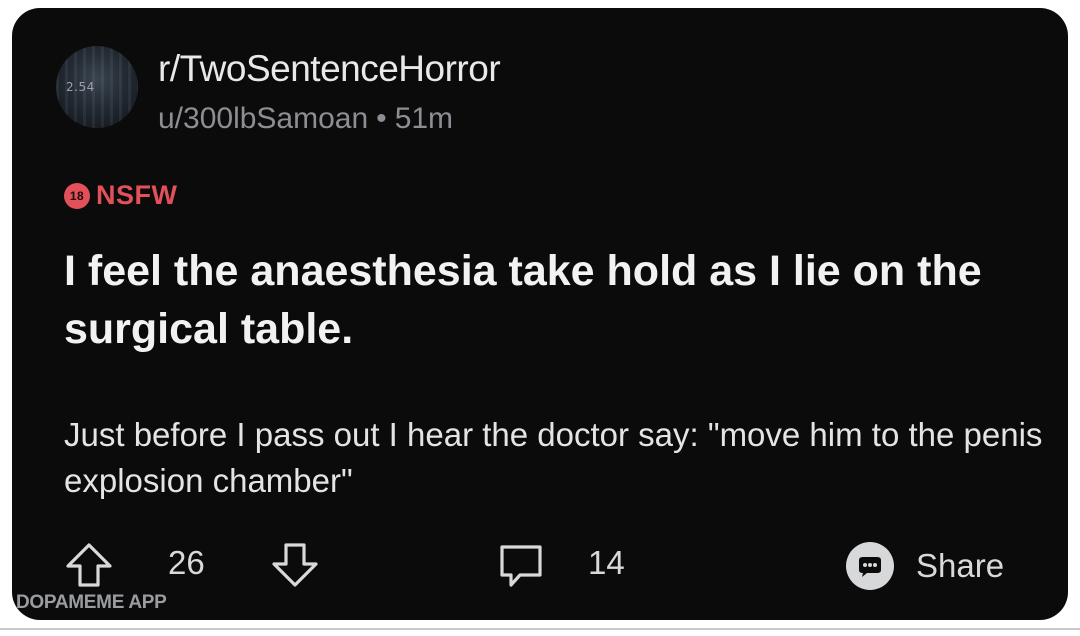  I want to click on avatar-tag: 2.54, so click(80, 87).